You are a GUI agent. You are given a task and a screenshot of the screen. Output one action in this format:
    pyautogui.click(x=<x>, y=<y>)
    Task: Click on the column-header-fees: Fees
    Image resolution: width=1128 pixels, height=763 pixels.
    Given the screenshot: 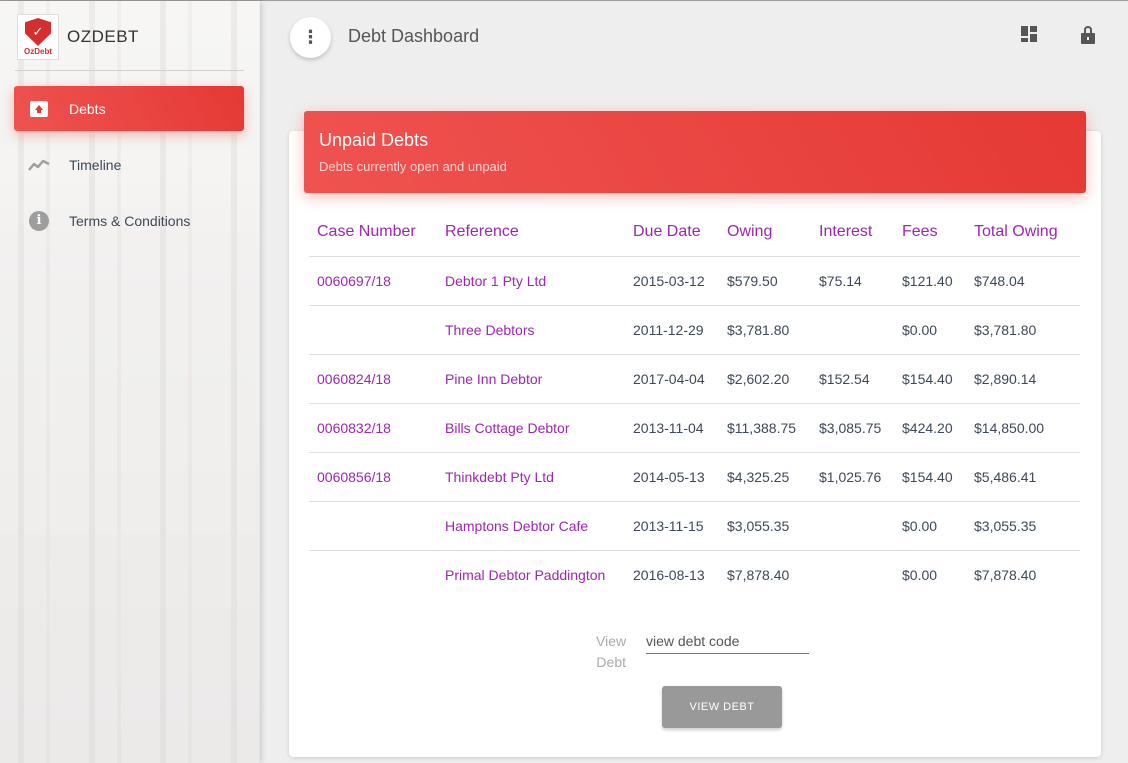 What is the action you would take?
    pyautogui.click(x=930, y=232)
    